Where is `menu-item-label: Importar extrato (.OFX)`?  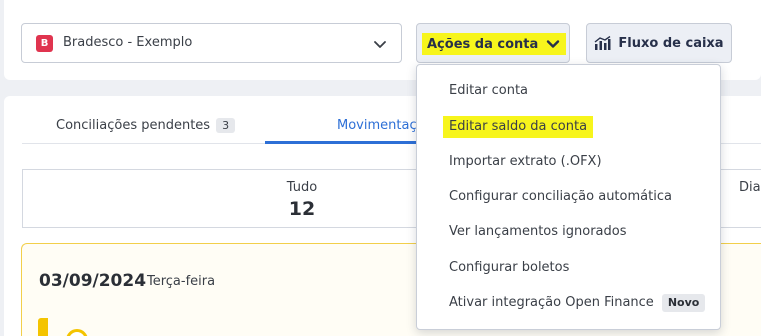 menu-item-label: Importar extrato (.OFX) is located at coordinates (525, 161).